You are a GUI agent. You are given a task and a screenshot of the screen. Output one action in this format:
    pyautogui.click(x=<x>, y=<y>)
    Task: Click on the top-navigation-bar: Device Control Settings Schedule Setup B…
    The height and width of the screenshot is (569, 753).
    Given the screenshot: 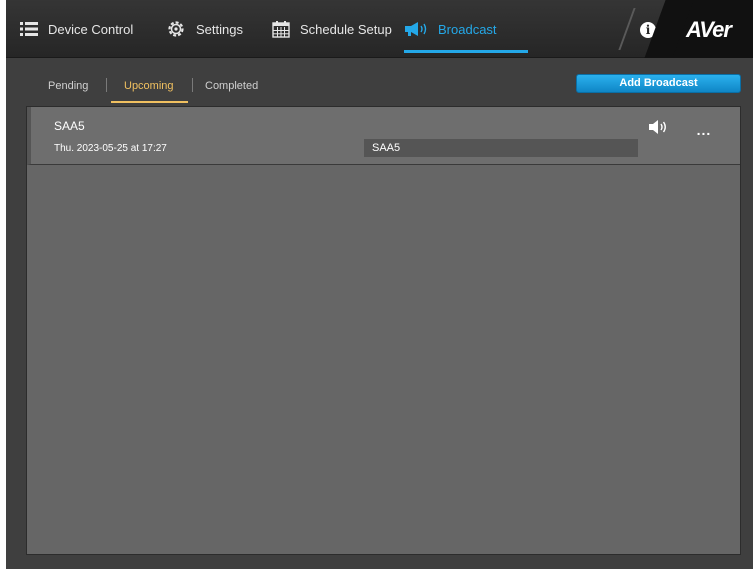 What is the action you would take?
    pyautogui.click(x=379, y=29)
    